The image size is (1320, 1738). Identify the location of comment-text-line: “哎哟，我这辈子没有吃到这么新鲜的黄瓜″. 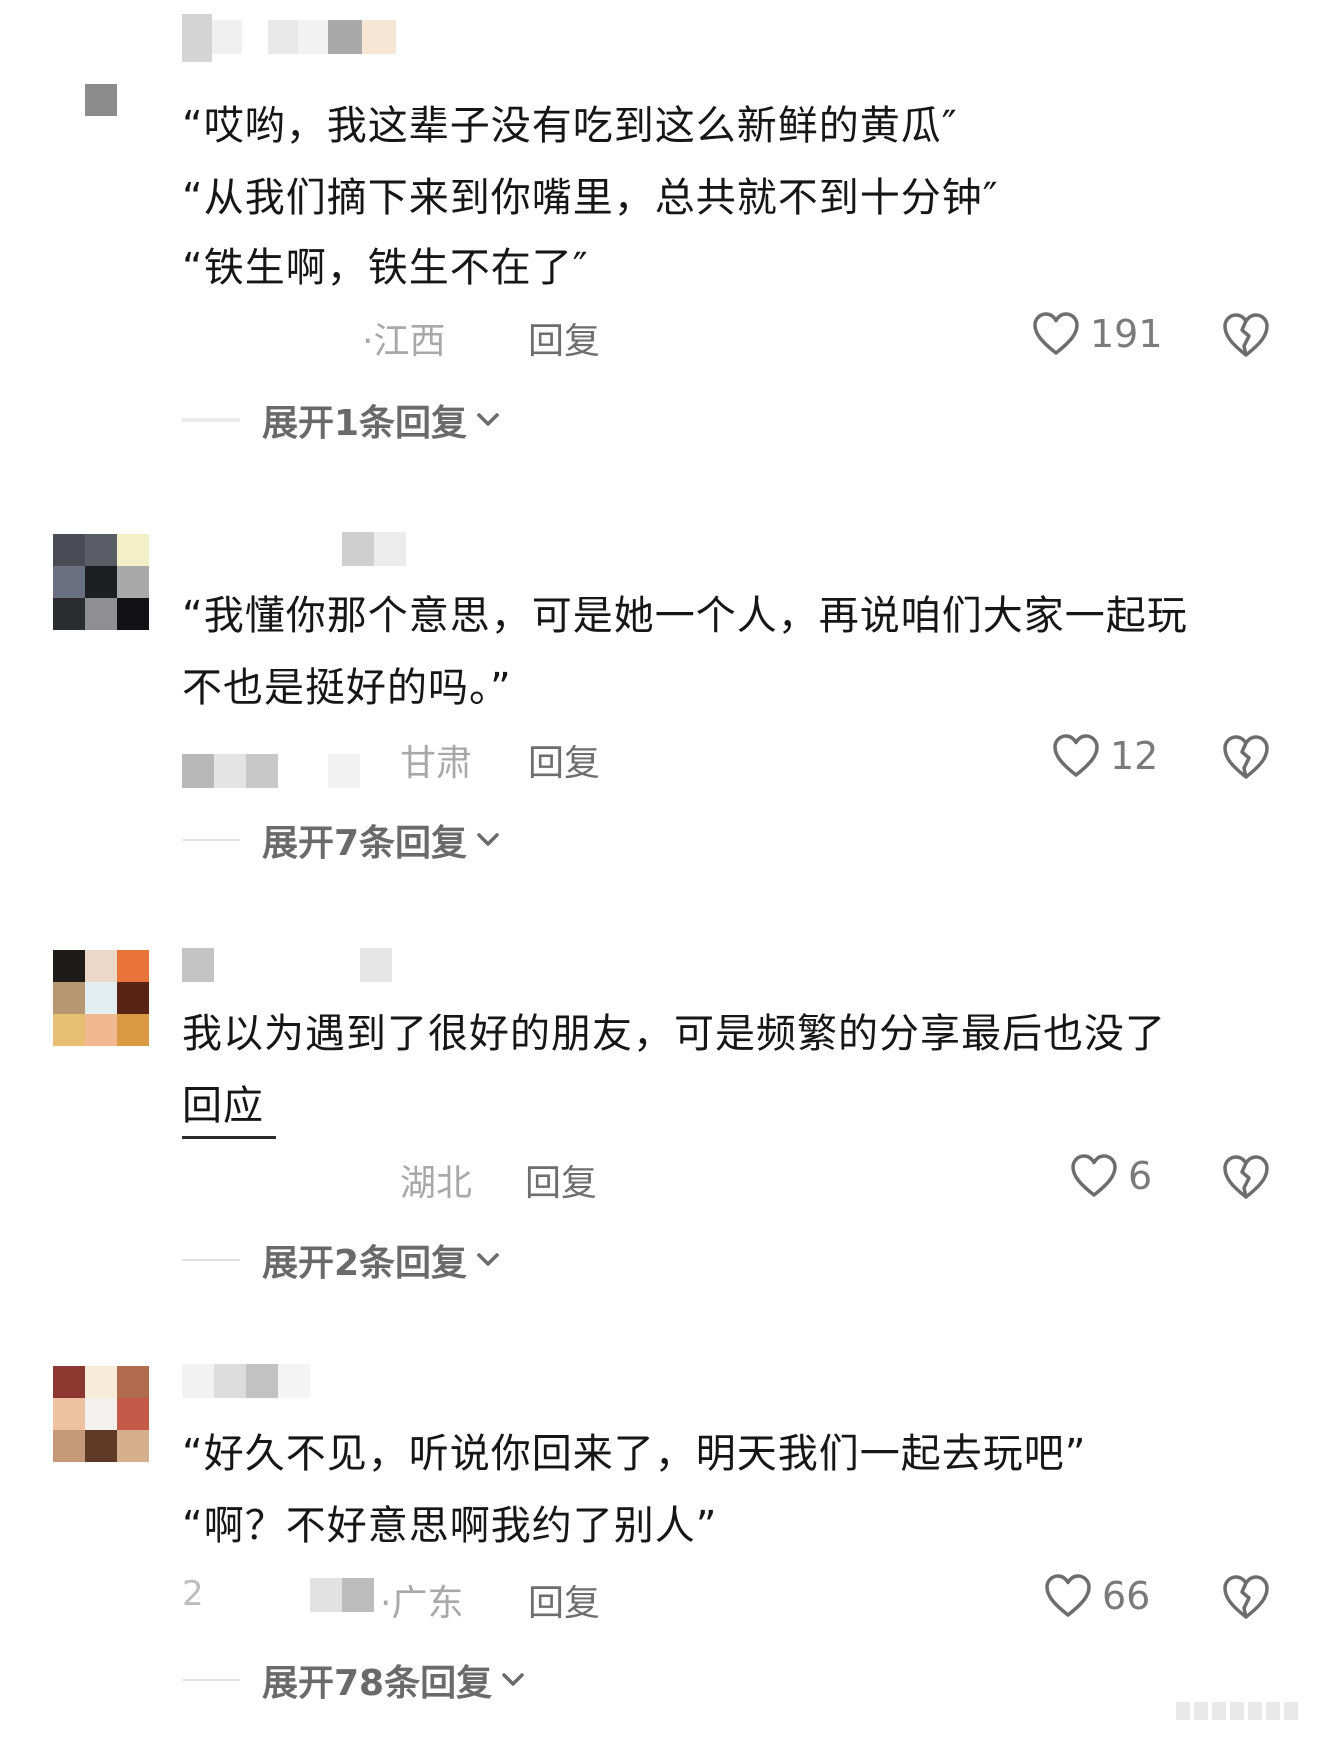
(570, 126).